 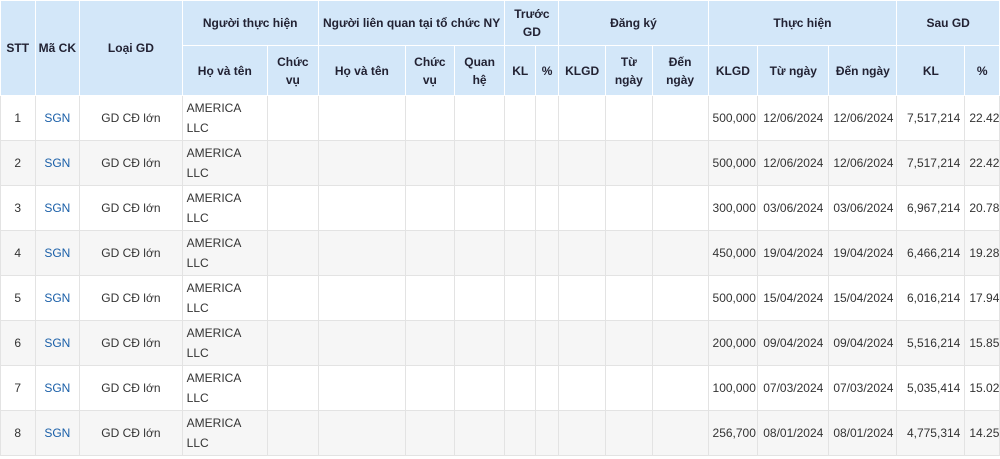 What do you see at coordinates (982, 70) in the screenshot?
I see `col-sau-pct: %` at bounding box center [982, 70].